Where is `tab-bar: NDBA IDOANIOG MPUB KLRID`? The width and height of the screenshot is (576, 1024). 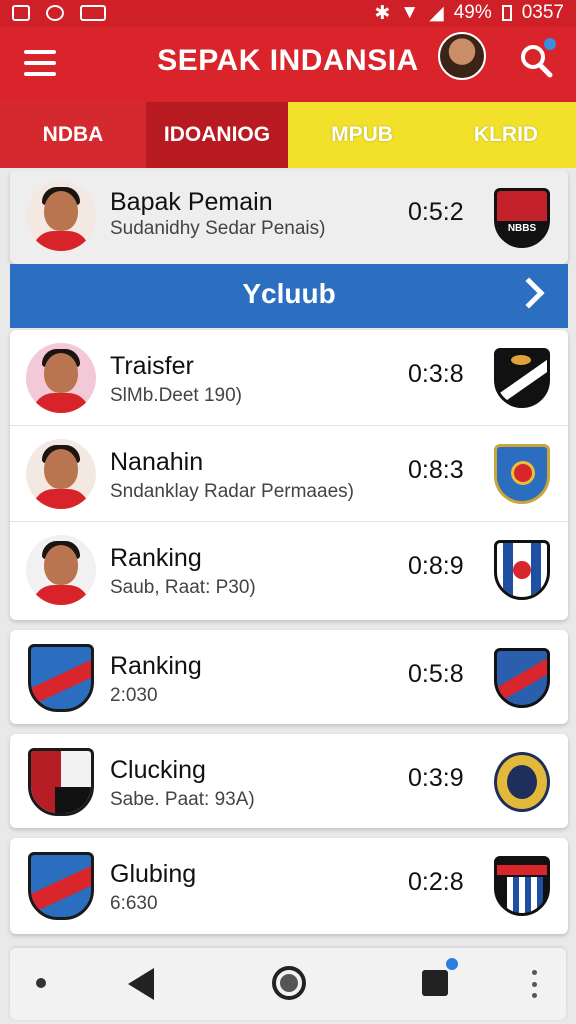 tab-bar: NDBA IDOANIOG MPUB KLRID is located at coordinates (288, 135).